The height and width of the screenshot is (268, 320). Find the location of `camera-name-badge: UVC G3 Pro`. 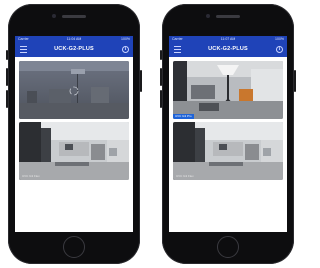

camera-name-badge: UVC G3 Pro is located at coordinates (183, 116).